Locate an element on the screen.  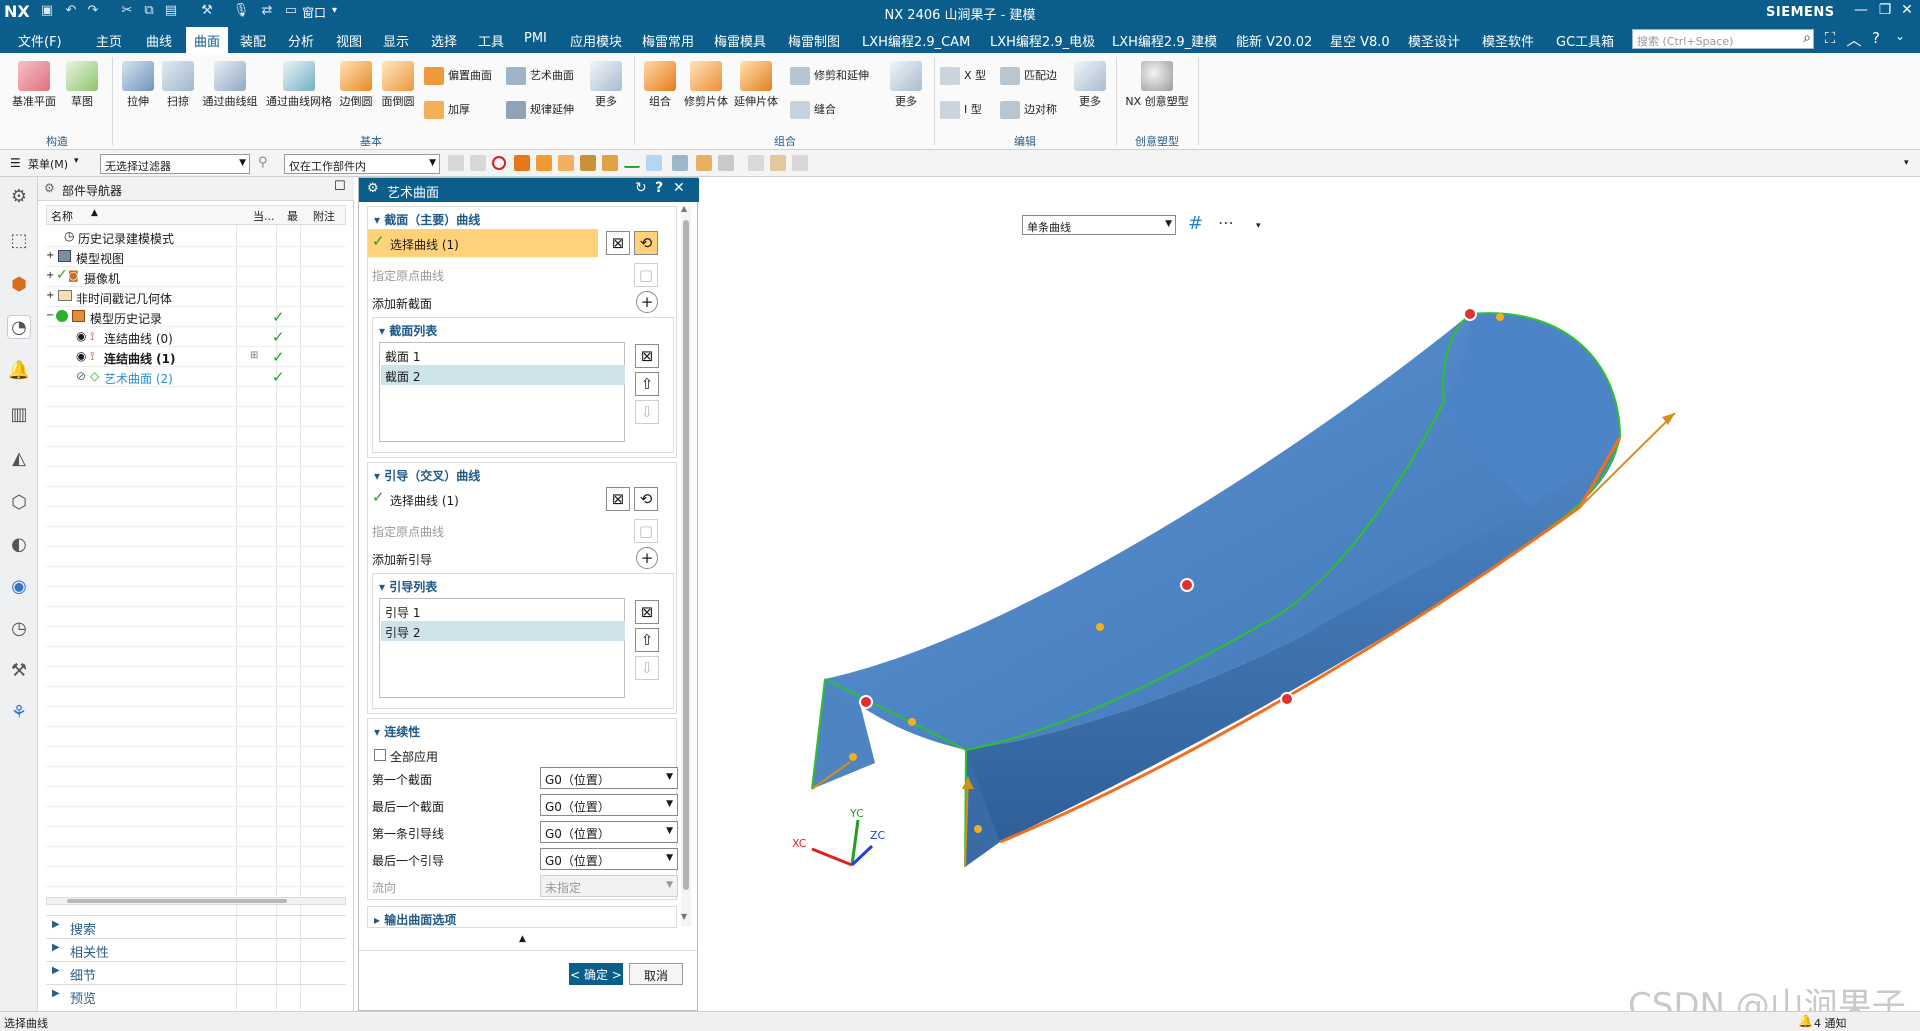
section-preview: ▶ 预览 is located at coordinates (196, 995).